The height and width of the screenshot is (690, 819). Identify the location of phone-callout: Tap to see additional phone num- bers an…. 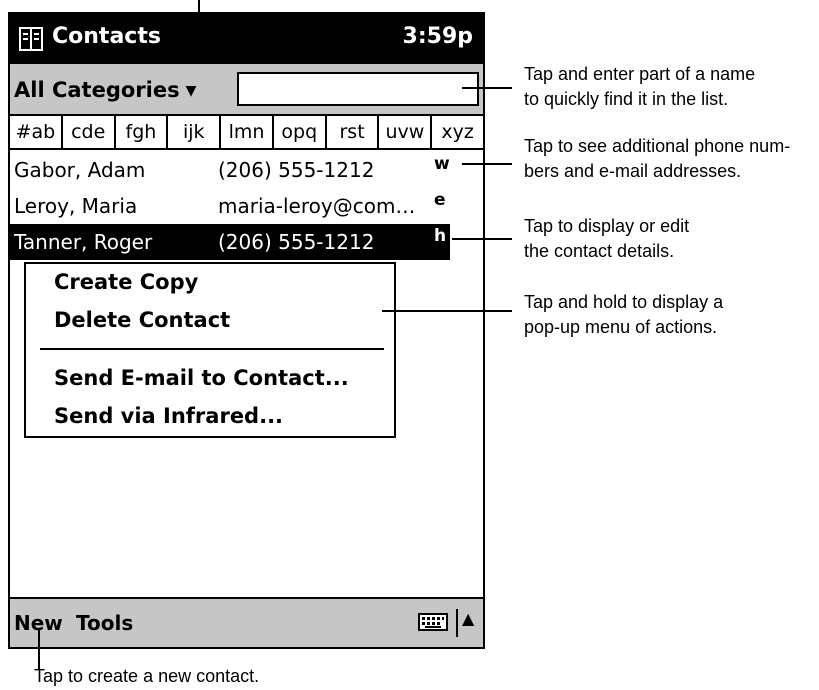
(657, 158).